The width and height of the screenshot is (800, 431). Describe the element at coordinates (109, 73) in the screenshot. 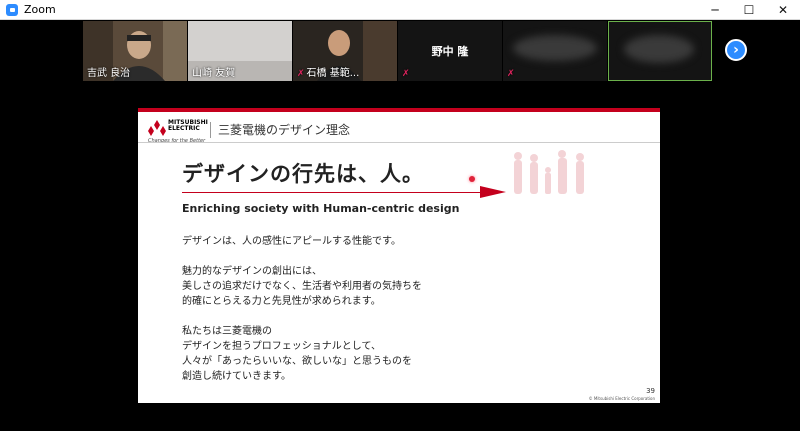

I see `participant-name: 吉武 良治` at that location.